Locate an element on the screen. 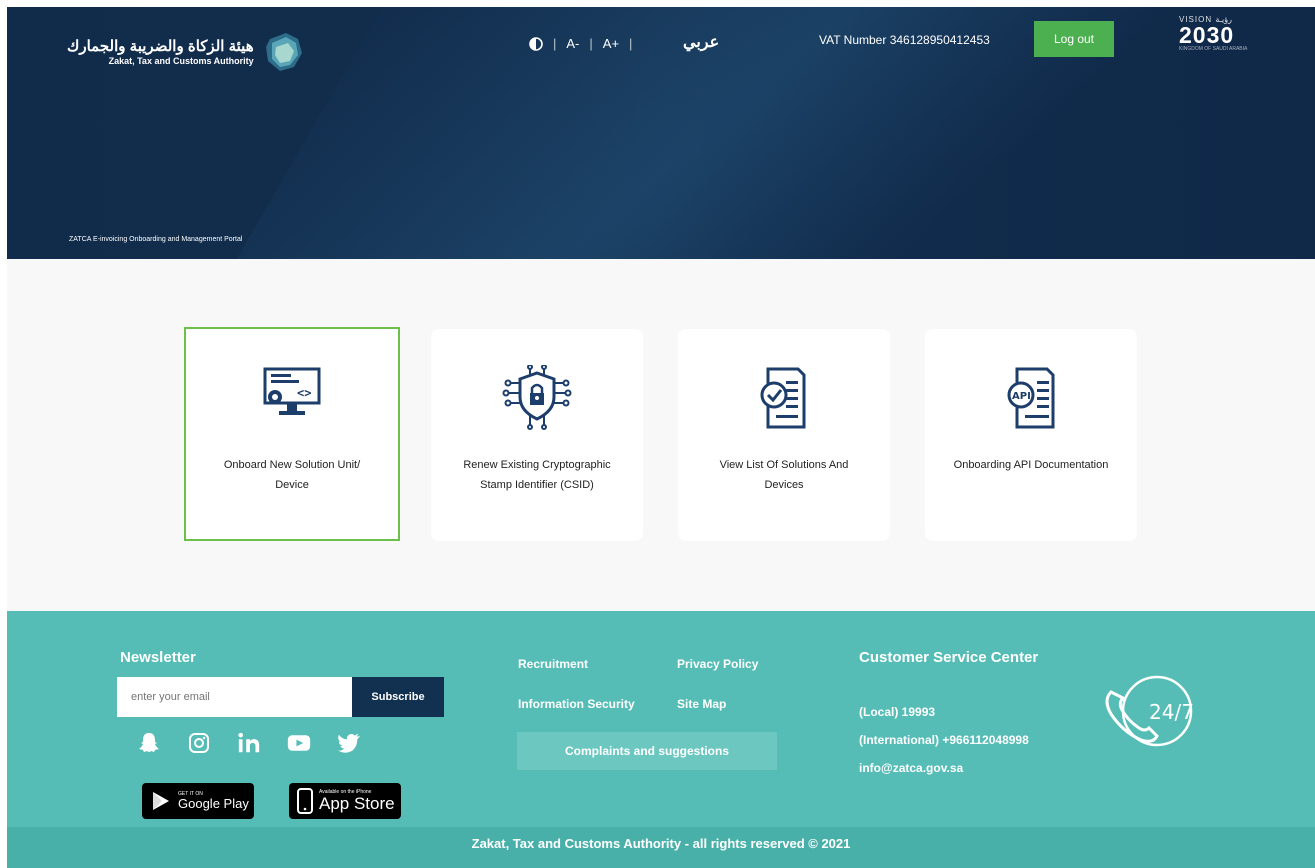 This screenshot has width=1315, height=868. card-label-line: Device is located at coordinates (292, 485).